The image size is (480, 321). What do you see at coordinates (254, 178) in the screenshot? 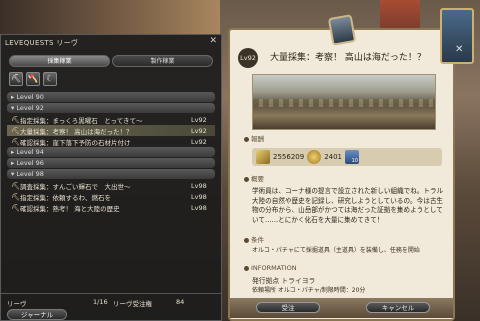
I see `details-section-header: 概要` at bounding box center [254, 178].